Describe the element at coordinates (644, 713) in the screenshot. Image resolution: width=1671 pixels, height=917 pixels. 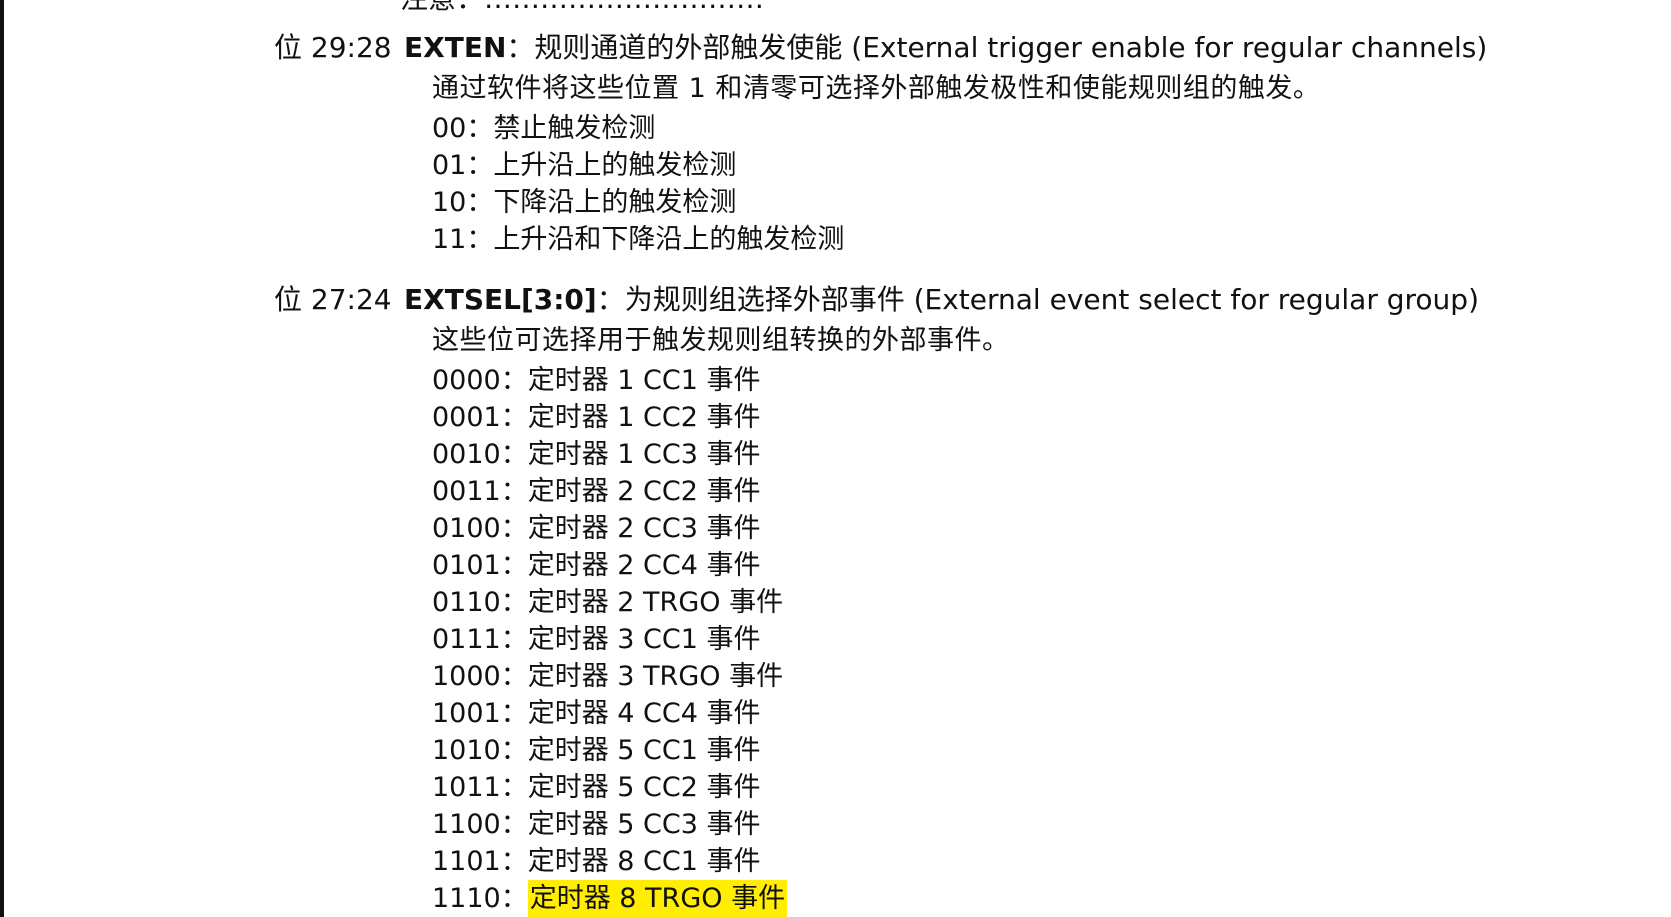
I see `option-text: 定时器 4 CC4 事件` at that location.